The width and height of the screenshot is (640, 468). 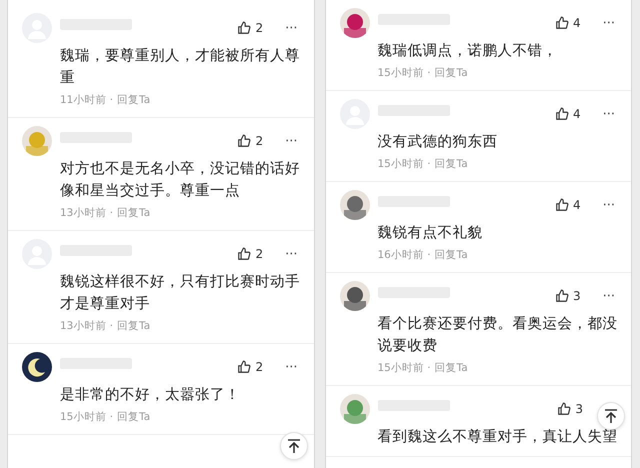 I want to click on comment-text: 没有武德的狗东西, so click(x=438, y=142).